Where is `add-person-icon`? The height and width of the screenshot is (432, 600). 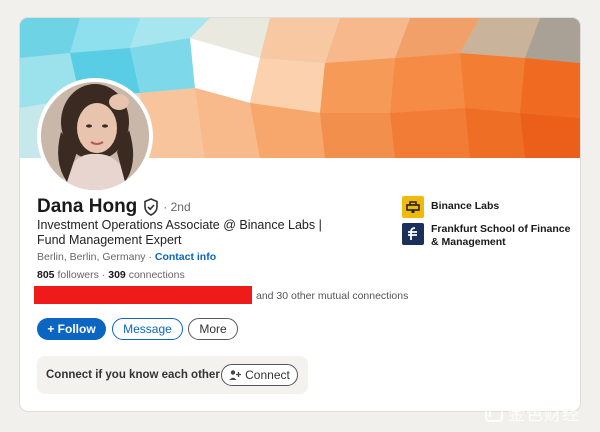
add-person-icon is located at coordinates (235, 375).